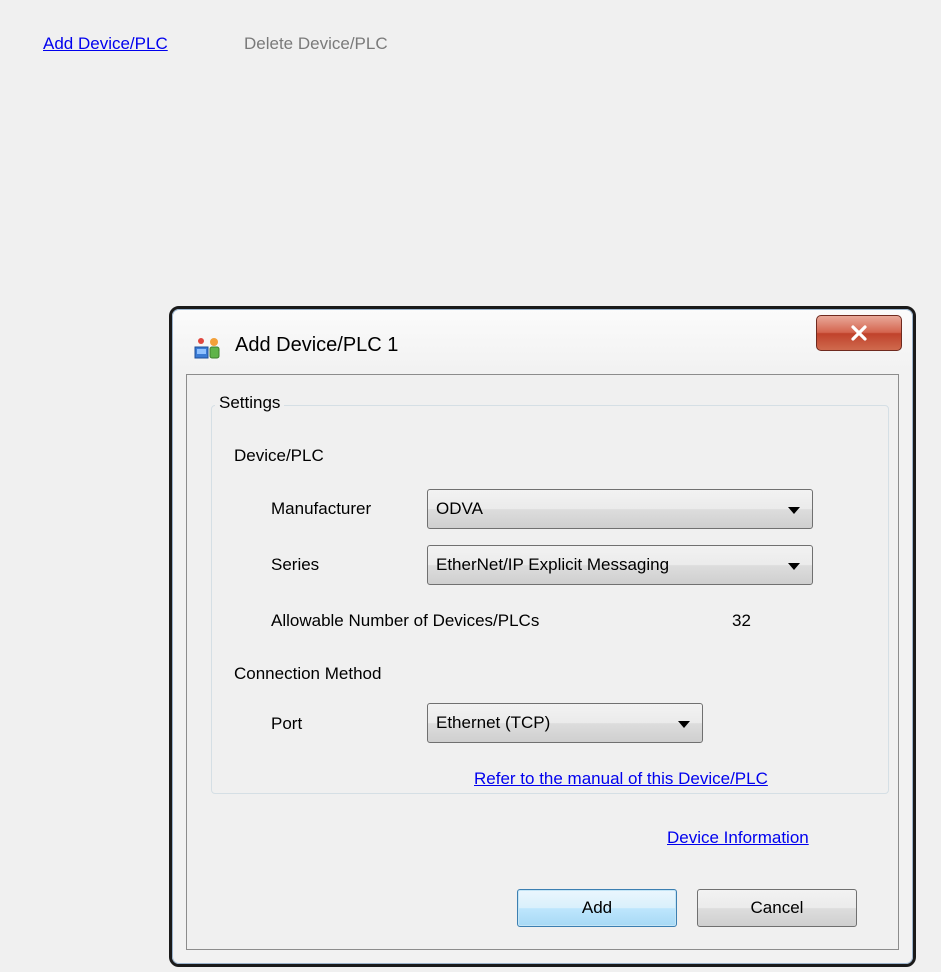 The height and width of the screenshot is (972, 941). What do you see at coordinates (621, 779) in the screenshot?
I see `device-manual-link: Refer to the manual of this Device/PLC` at bounding box center [621, 779].